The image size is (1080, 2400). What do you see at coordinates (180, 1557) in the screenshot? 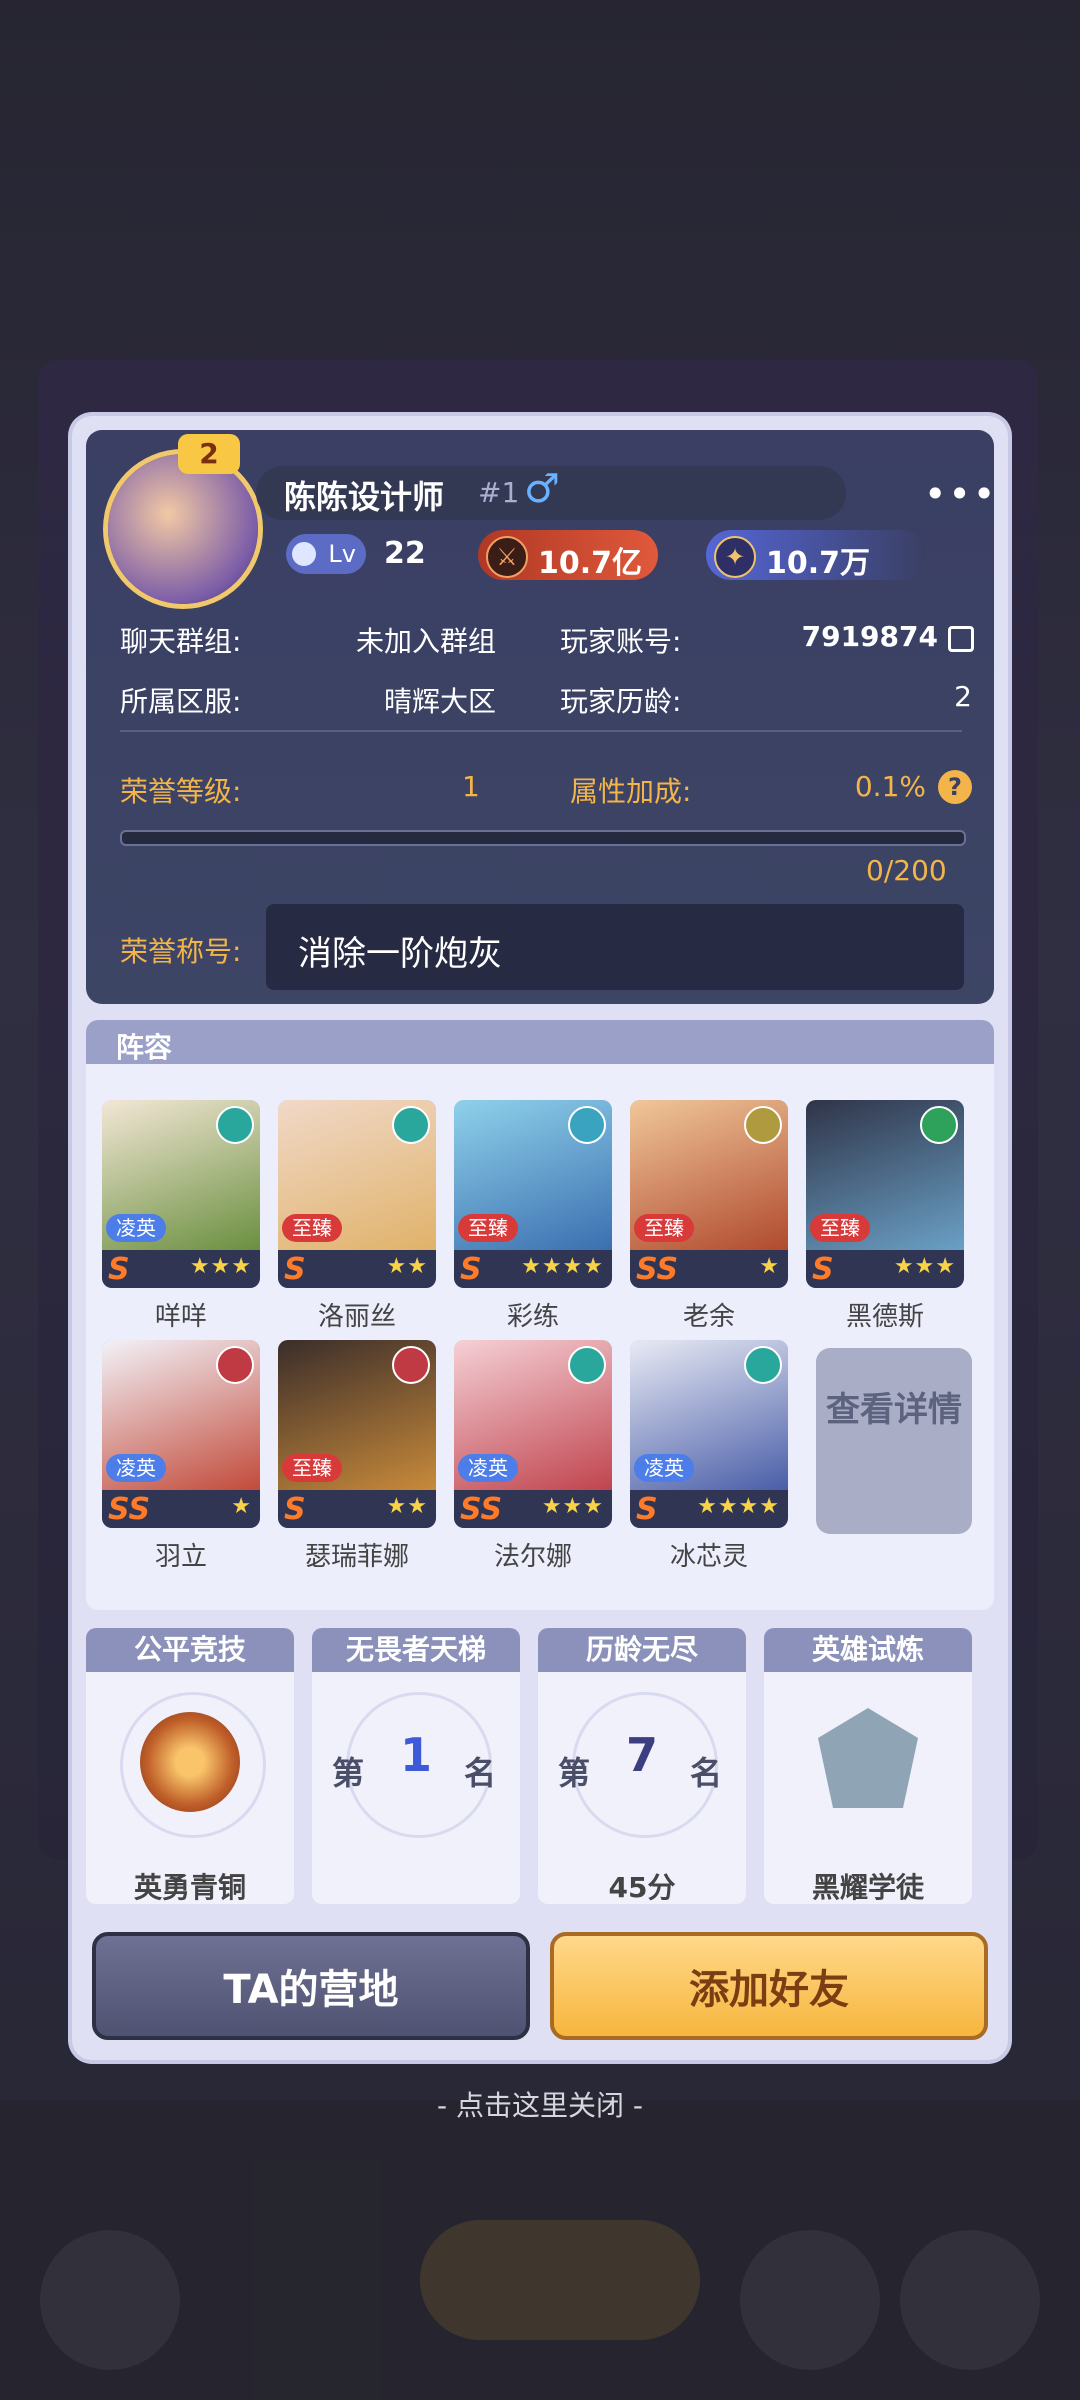
I see `hero-name: 羽立` at bounding box center [180, 1557].